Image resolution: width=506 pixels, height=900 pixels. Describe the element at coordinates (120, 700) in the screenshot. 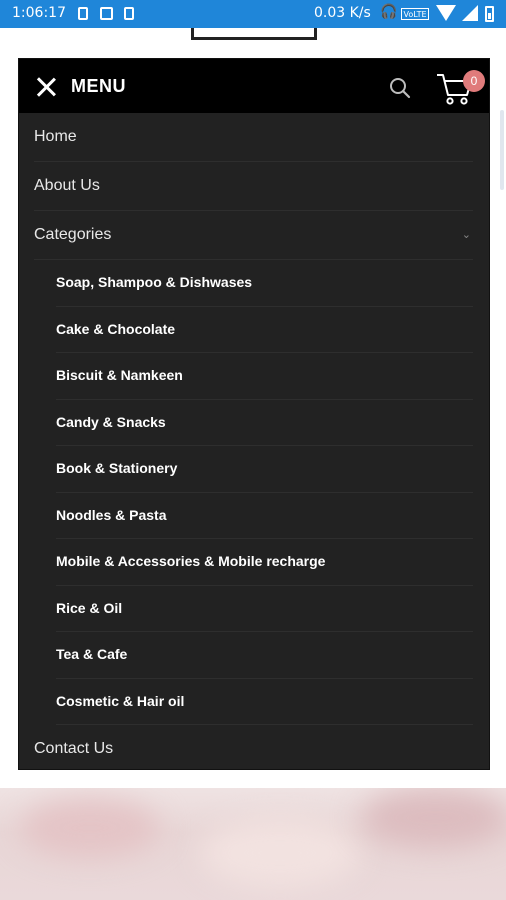

I see `category-label: Cosmetic & Hair oil` at that location.